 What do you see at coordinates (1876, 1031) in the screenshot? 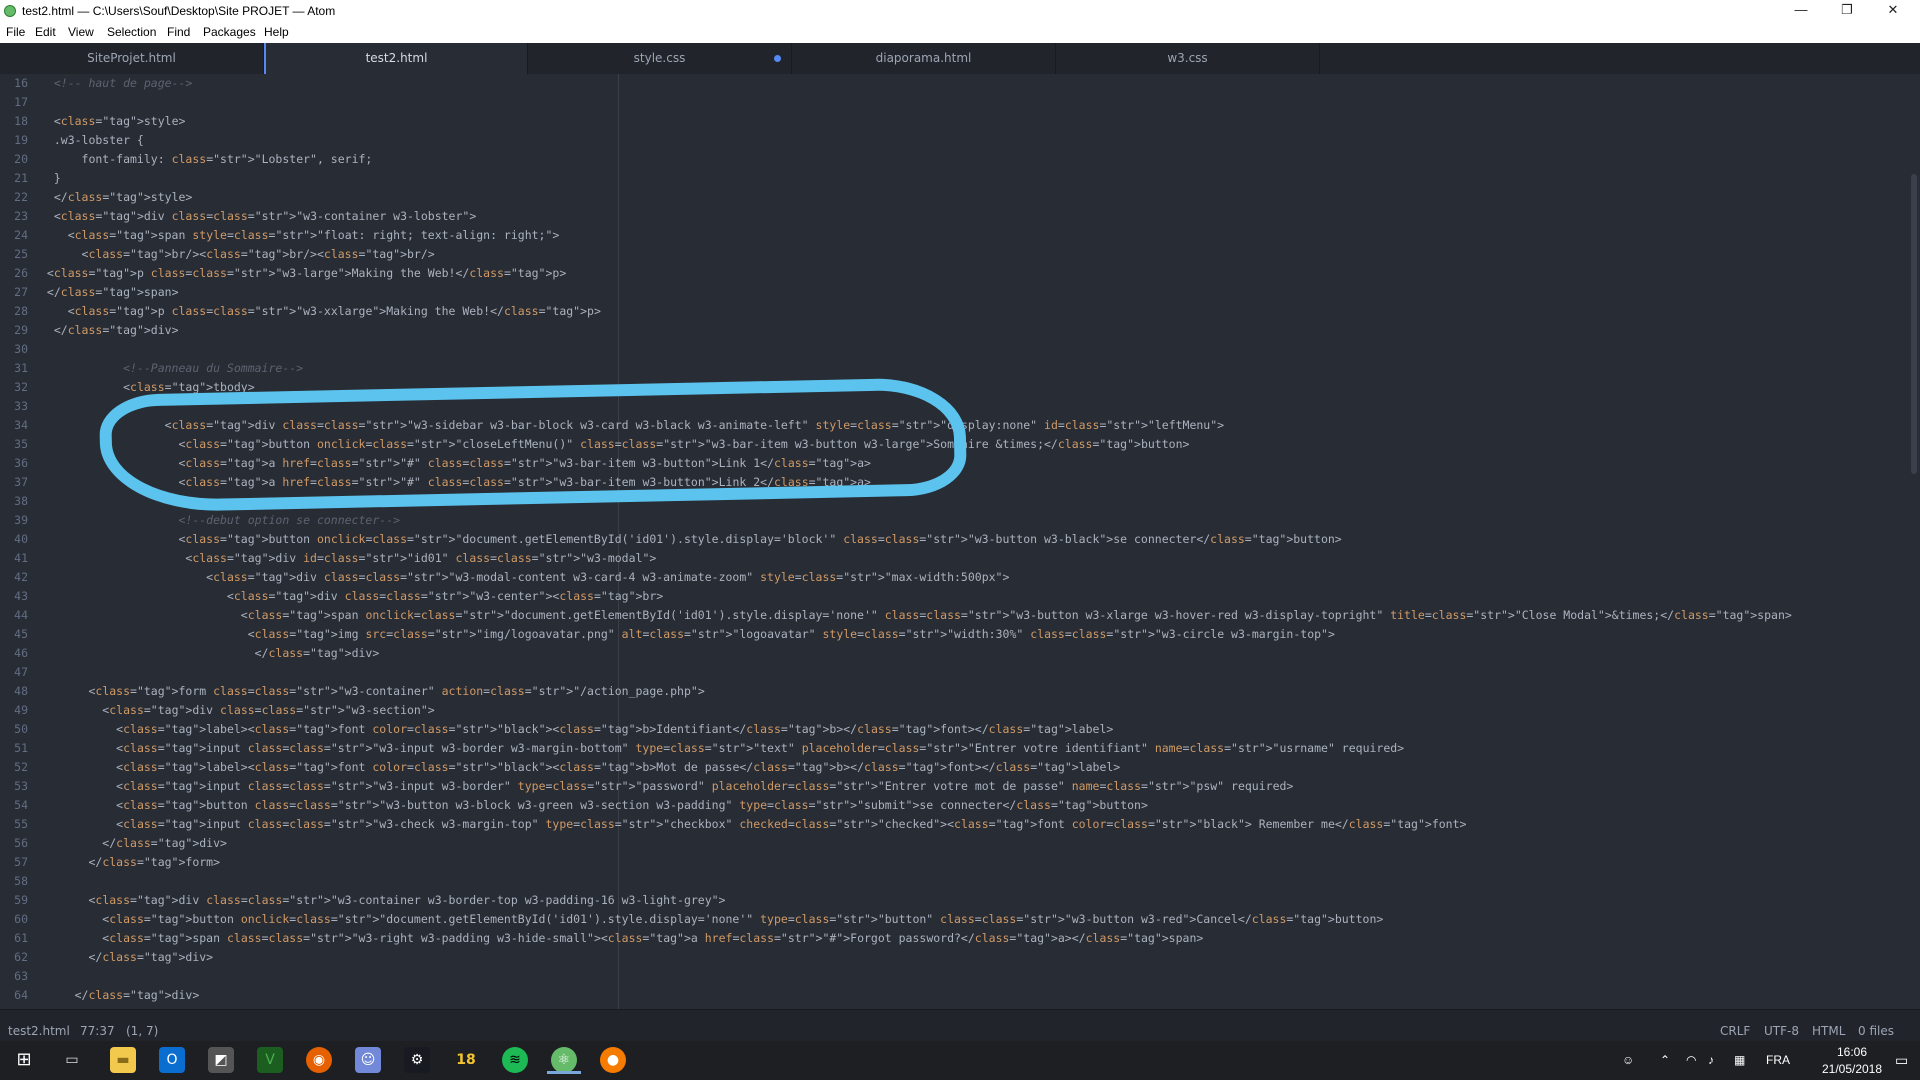
I see `status-git-files: 0 files` at bounding box center [1876, 1031].